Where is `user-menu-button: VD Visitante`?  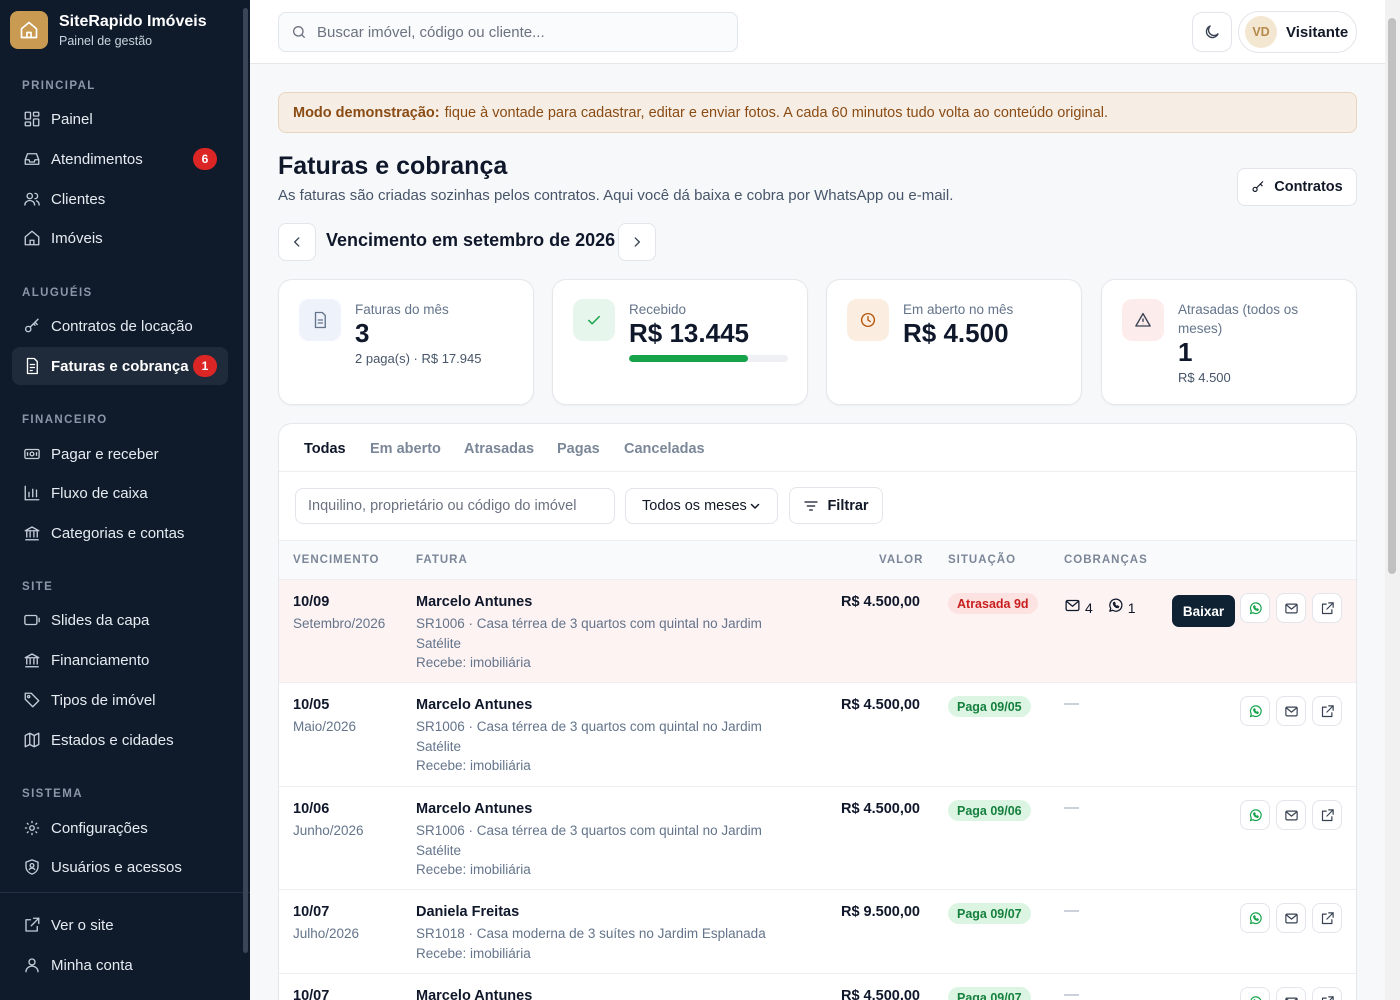
user-menu-button: VD Visitante is located at coordinates (1297, 32).